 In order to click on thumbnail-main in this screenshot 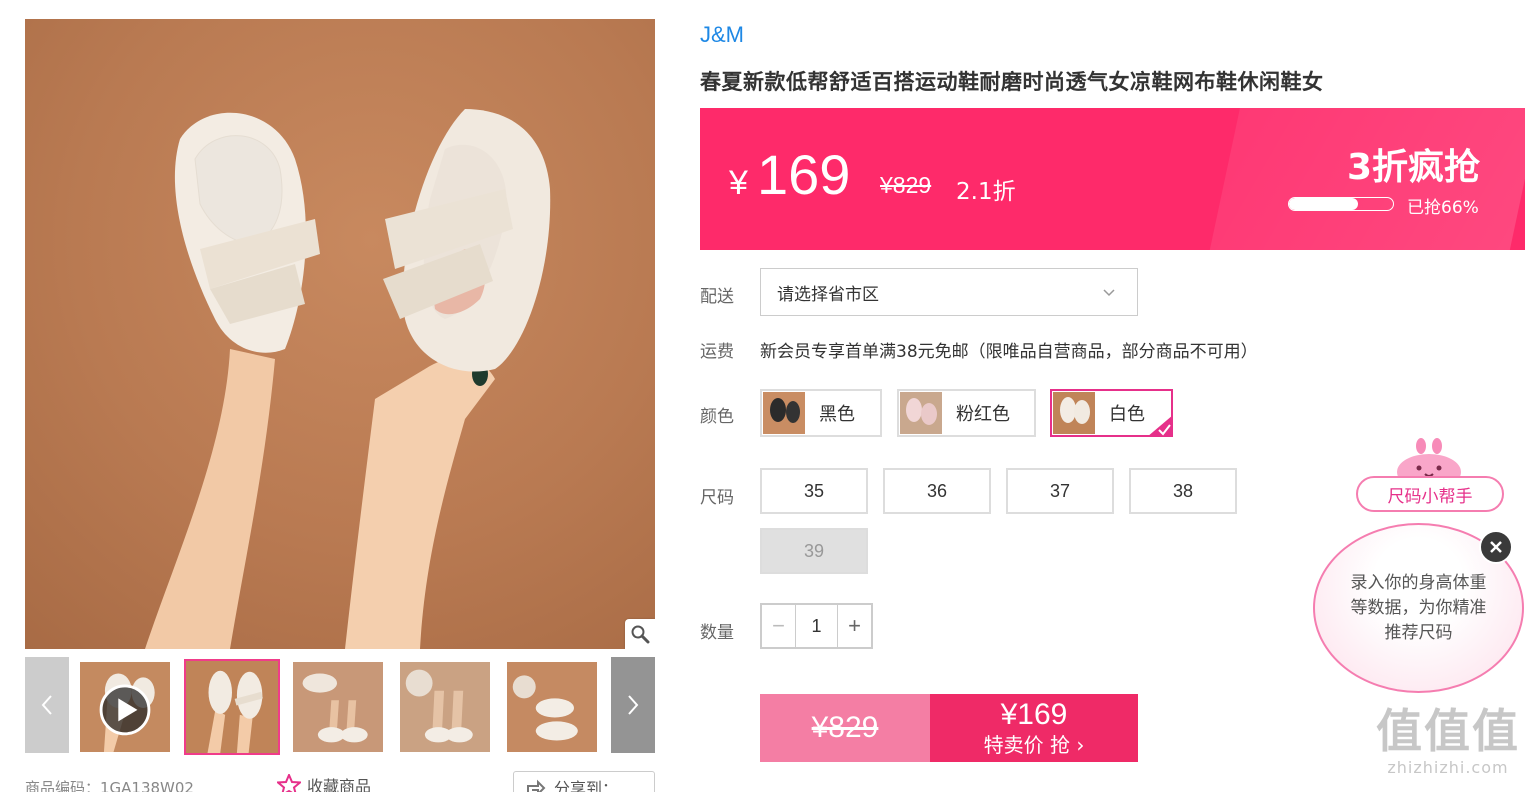, I will do `click(232, 707)`.